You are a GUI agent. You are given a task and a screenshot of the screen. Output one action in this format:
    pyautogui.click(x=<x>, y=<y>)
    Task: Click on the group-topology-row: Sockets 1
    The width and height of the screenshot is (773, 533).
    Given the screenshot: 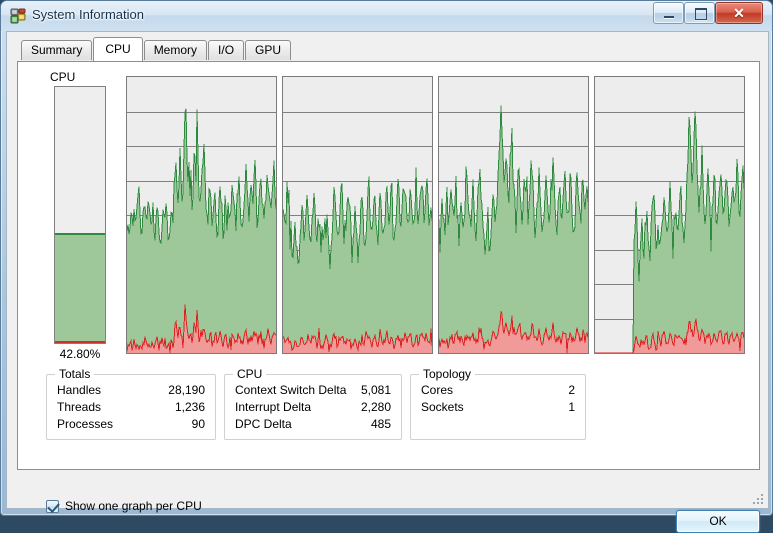 What is the action you would take?
    pyautogui.click(x=498, y=408)
    